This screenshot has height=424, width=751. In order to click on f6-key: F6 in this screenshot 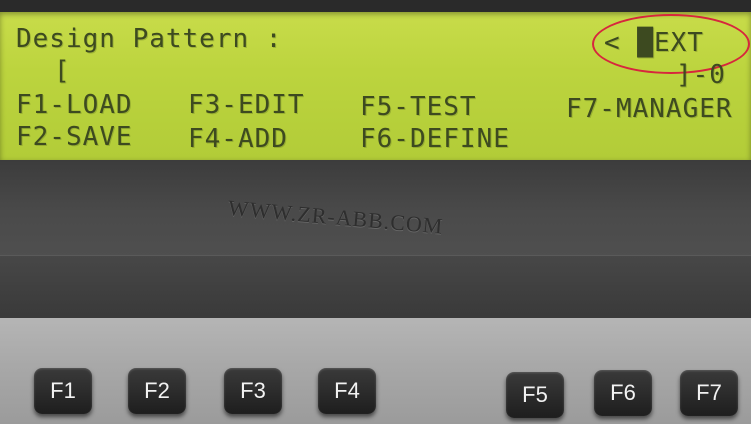, I will do `click(623, 393)`.